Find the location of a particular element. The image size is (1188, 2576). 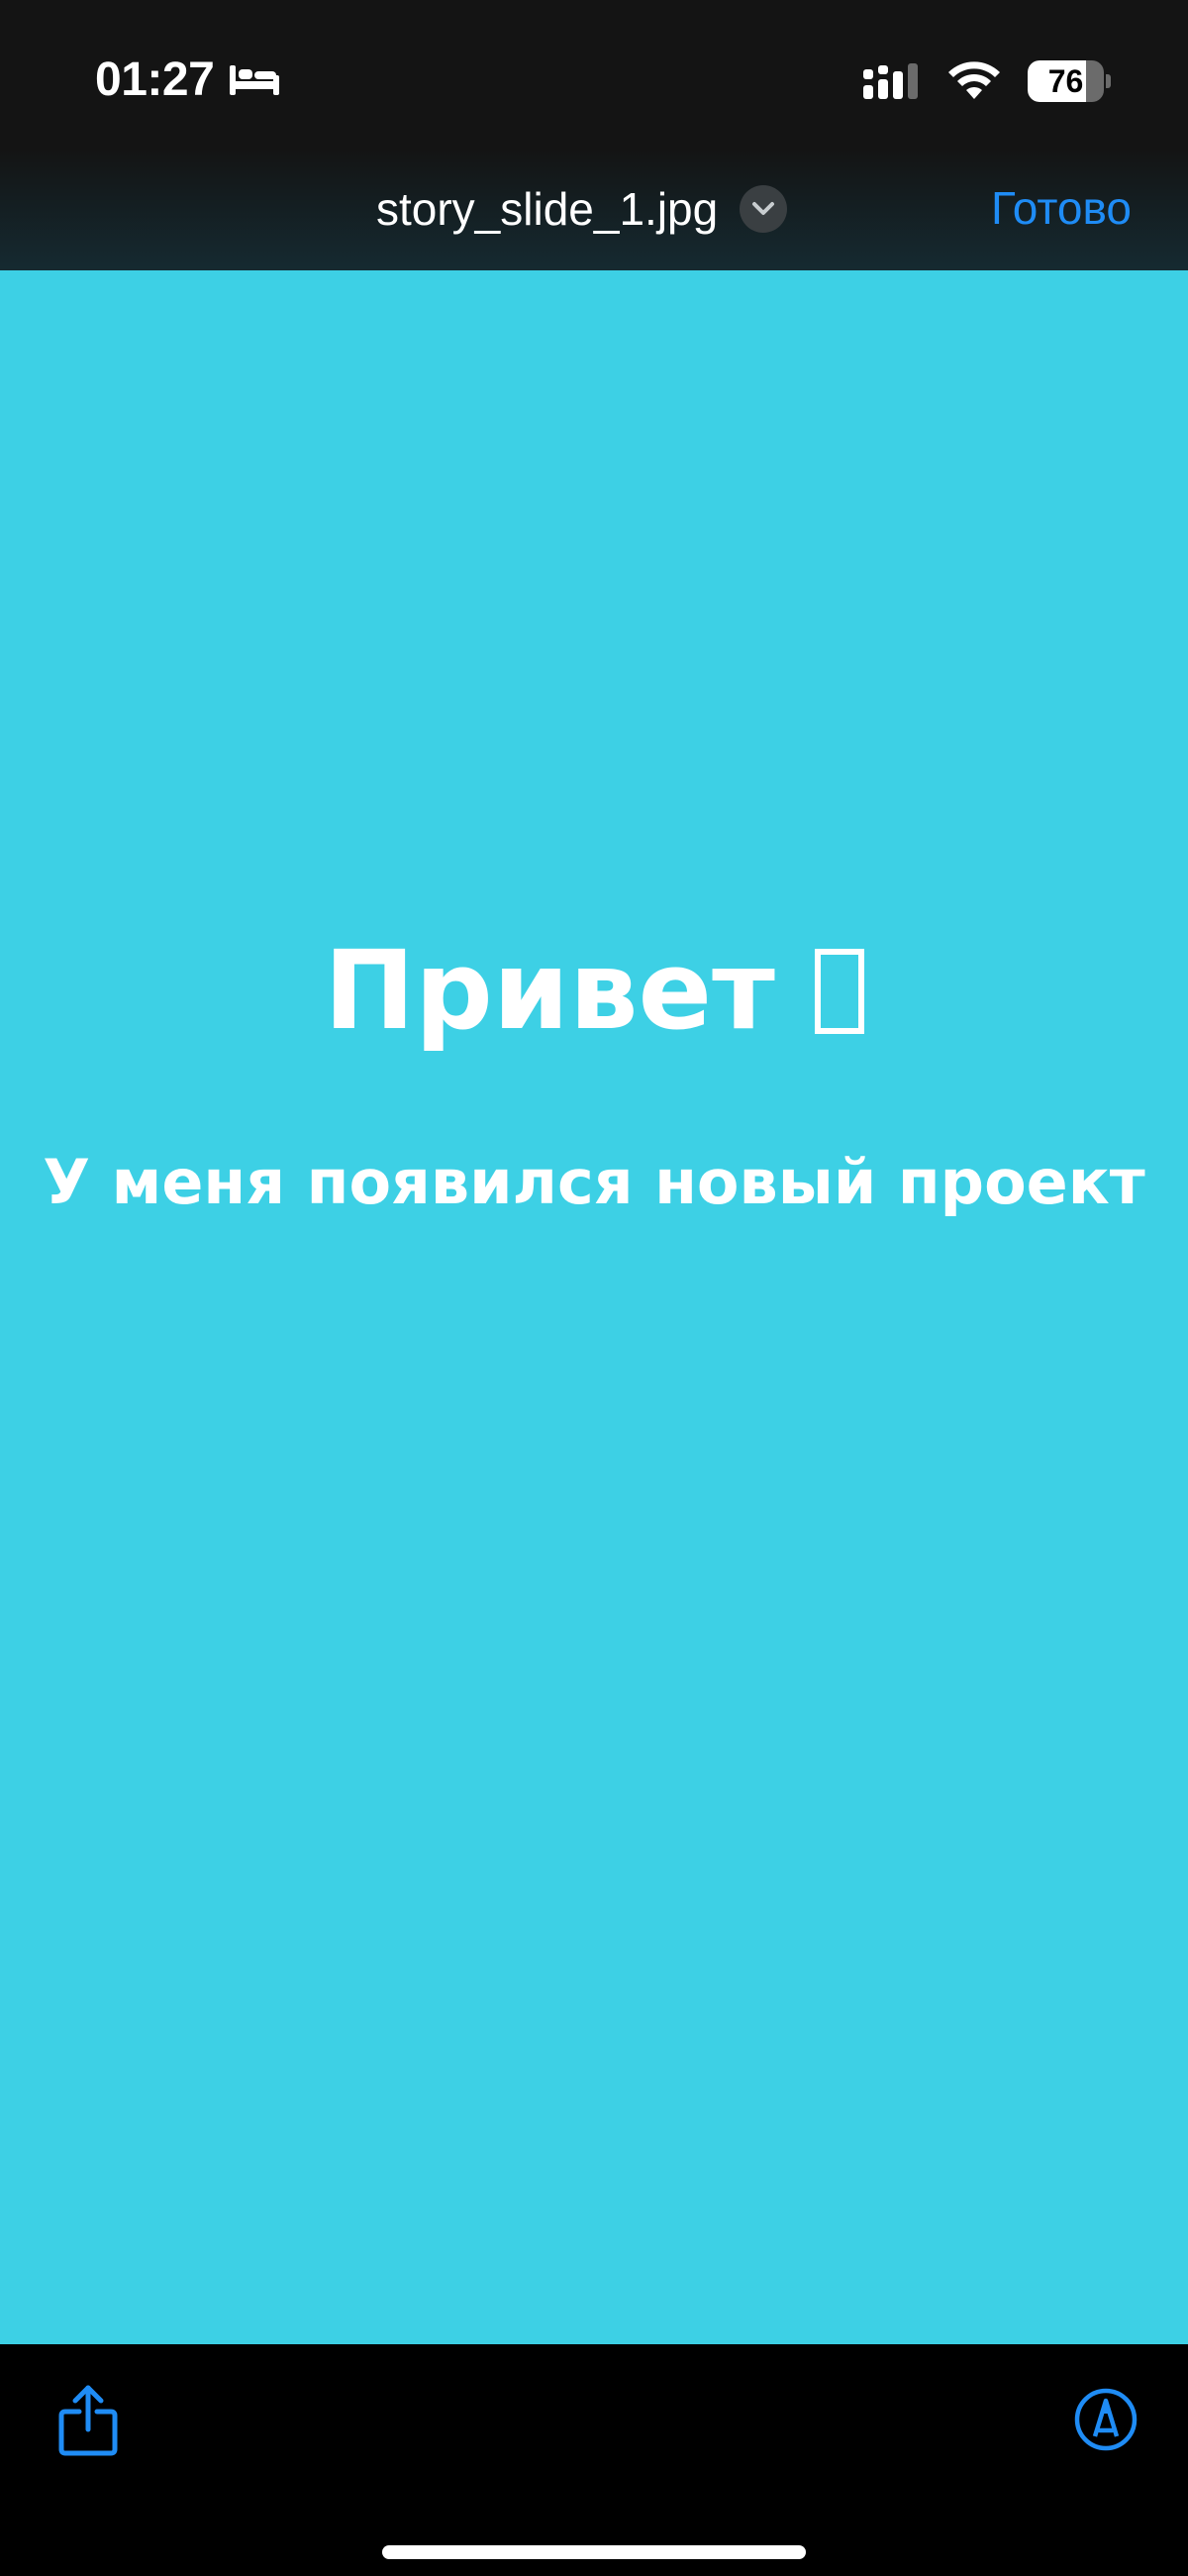

status-bar: 01:27 76 is located at coordinates (594, 74).